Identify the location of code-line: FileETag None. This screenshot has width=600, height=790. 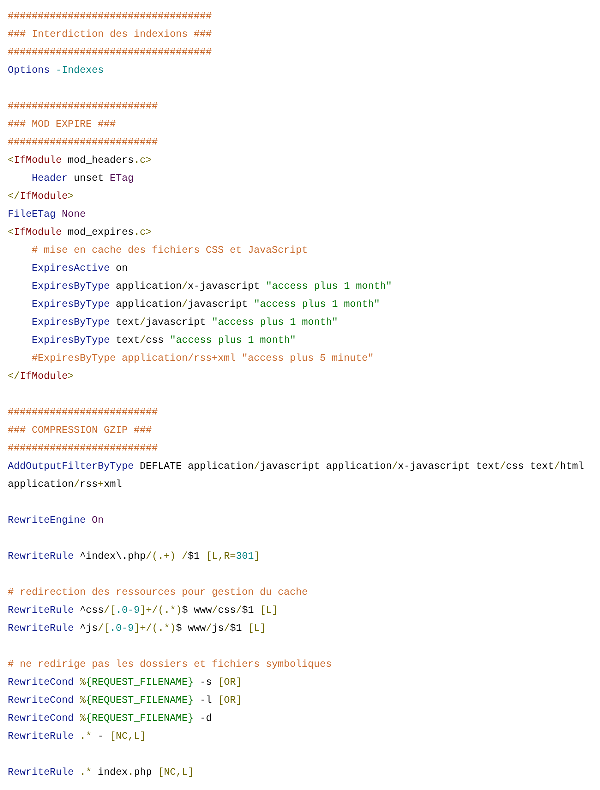
(47, 215).